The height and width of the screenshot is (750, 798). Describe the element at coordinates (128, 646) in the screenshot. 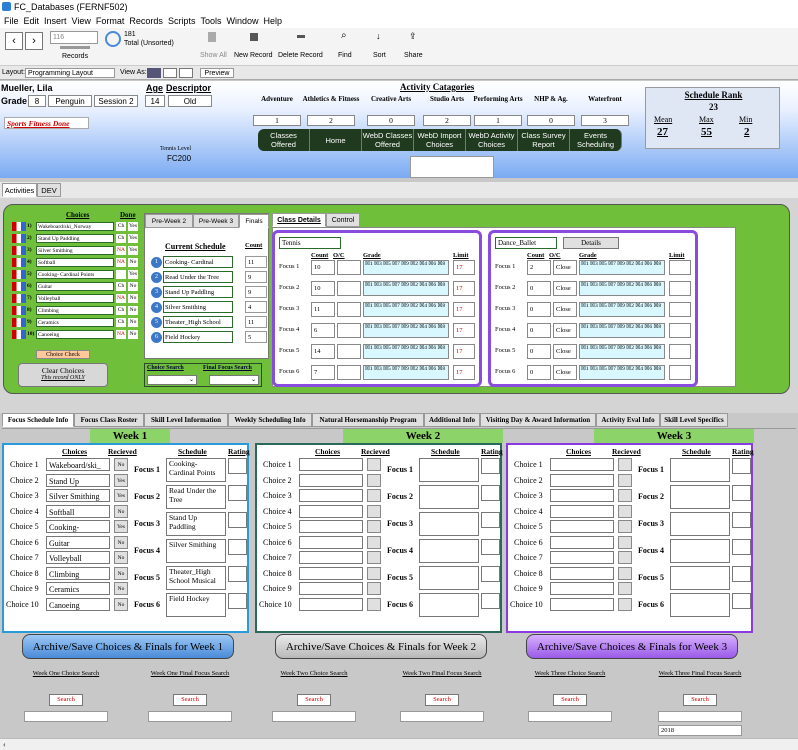

I see `archive-button: Archive/Save Choices & Finals for Week 1` at that location.